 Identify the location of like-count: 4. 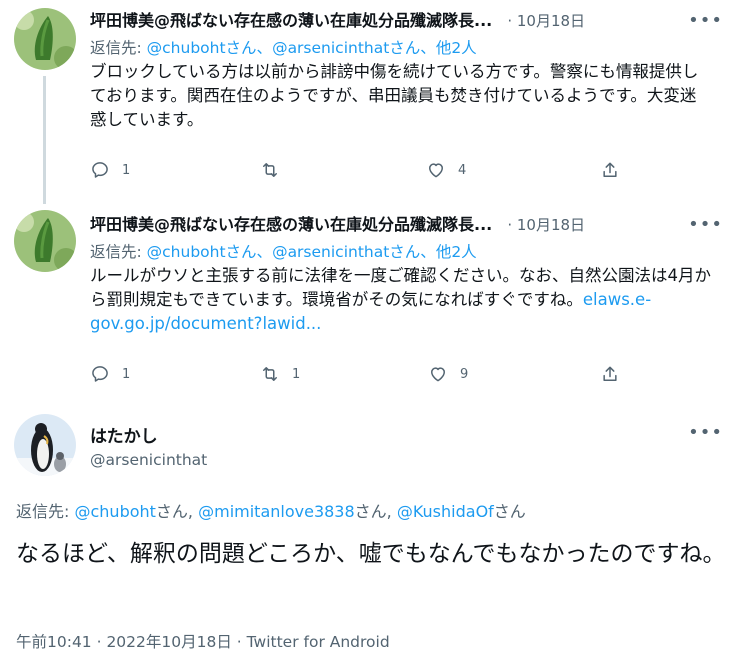
(462, 170).